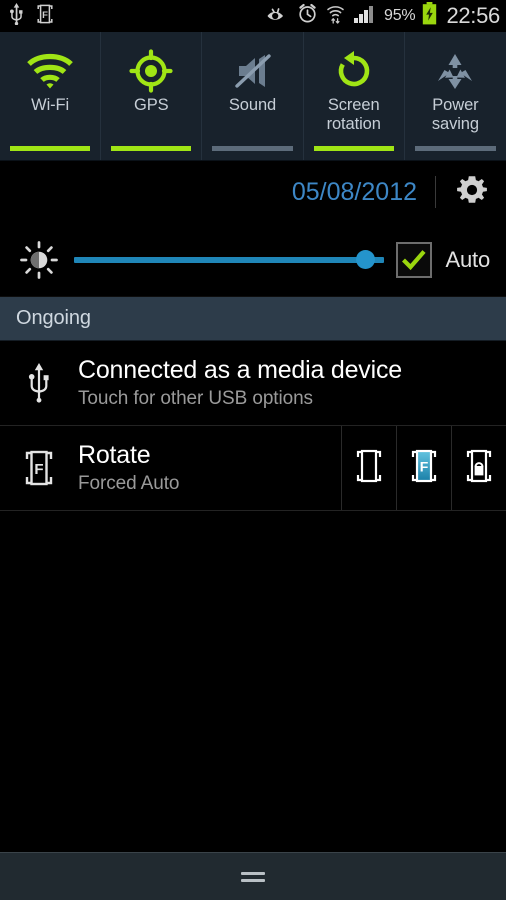  What do you see at coordinates (472, 192) in the screenshot?
I see `gear-icon` at bounding box center [472, 192].